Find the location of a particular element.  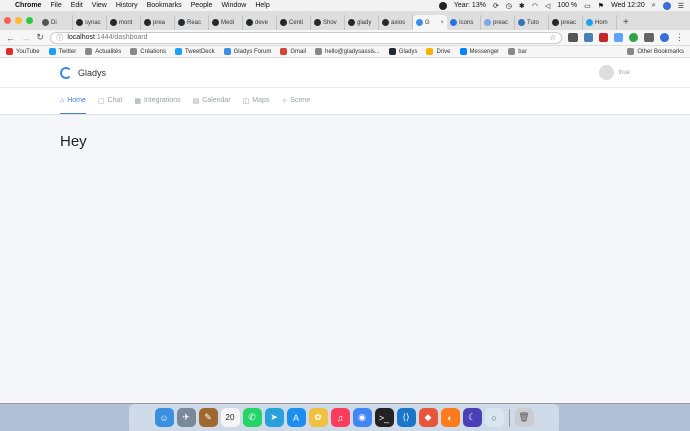

spotlight-icon: ⌕ is located at coordinates (654, 6).